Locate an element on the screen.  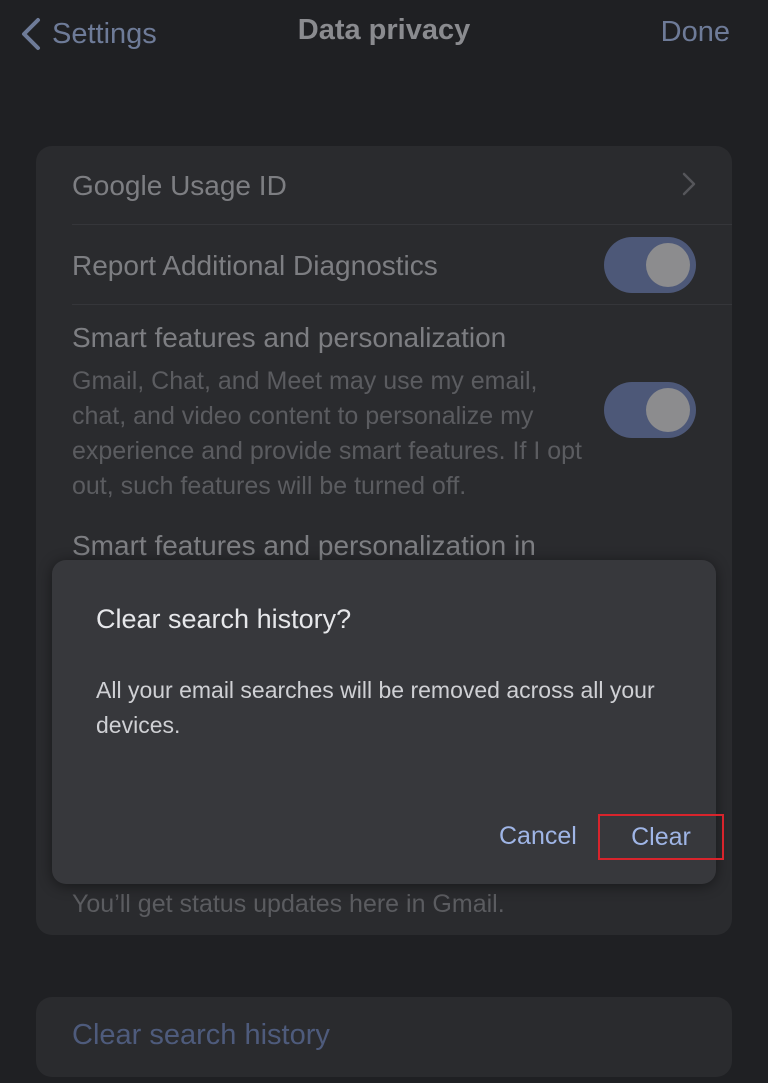
clear-history-card: Clear search history is located at coordinates (384, 1037).